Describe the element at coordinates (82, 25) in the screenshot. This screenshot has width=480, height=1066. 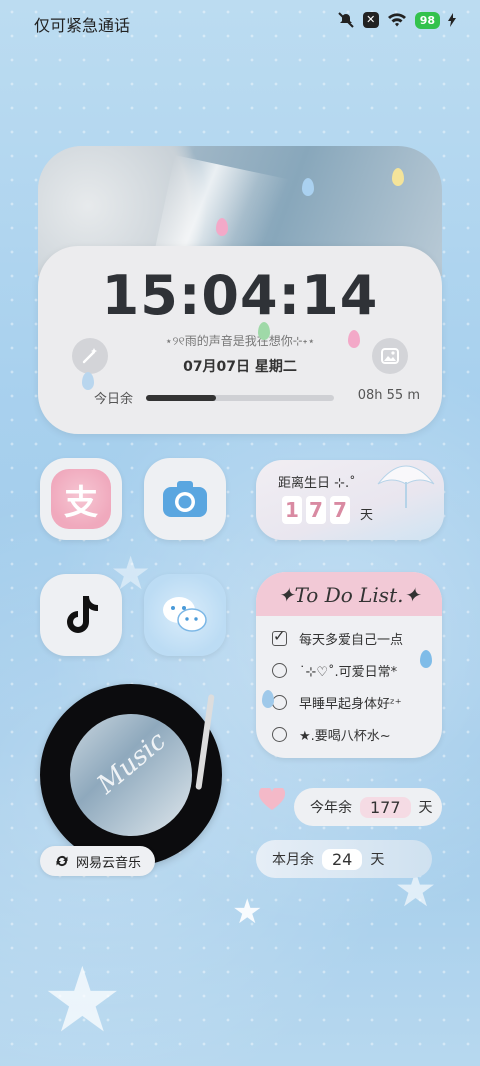
I see `carrier-text: 仅可紧急通话` at that location.